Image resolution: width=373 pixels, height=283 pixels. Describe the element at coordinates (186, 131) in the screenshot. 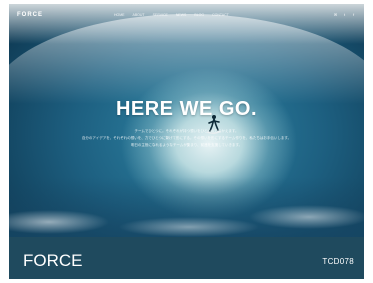

I see `hero-description-line: チームでひとつに。それぞれが持つ想いをひとつの力にかえます。` at that location.